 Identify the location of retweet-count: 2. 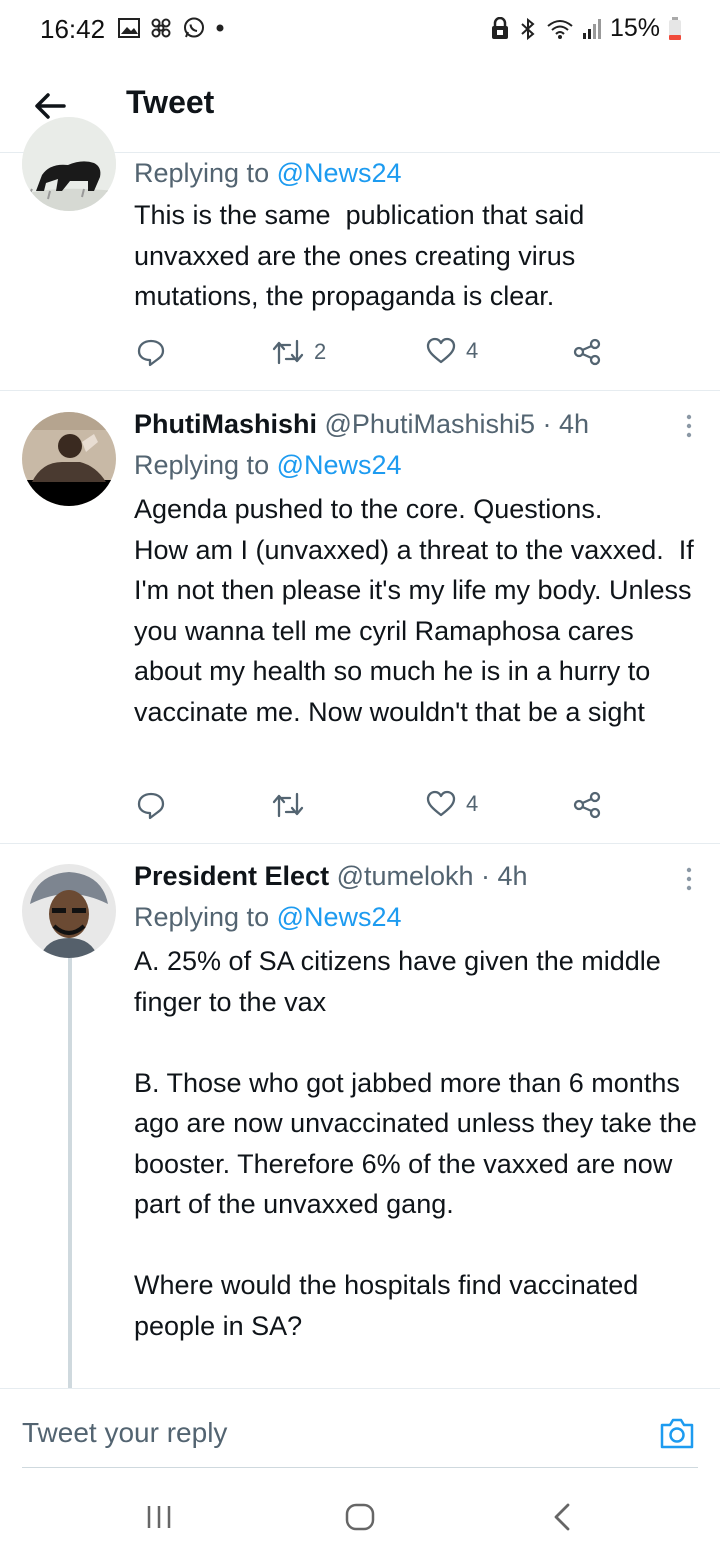
(320, 351).